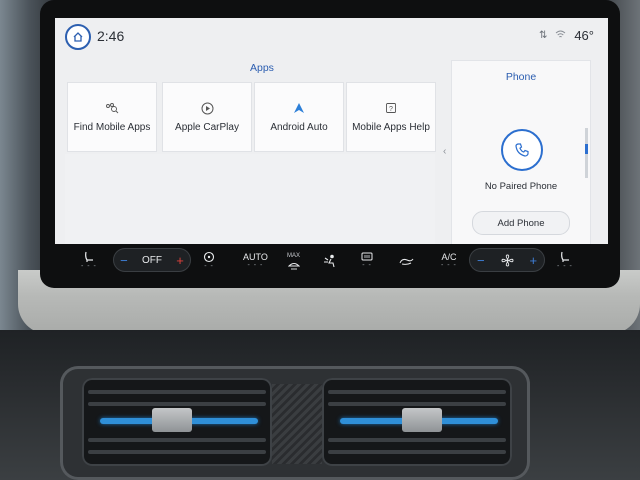  What do you see at coordinates (391, 127) in the screenshot?
I see `tile-label: Mobile Apps Help` at bounding box center [391, 127].